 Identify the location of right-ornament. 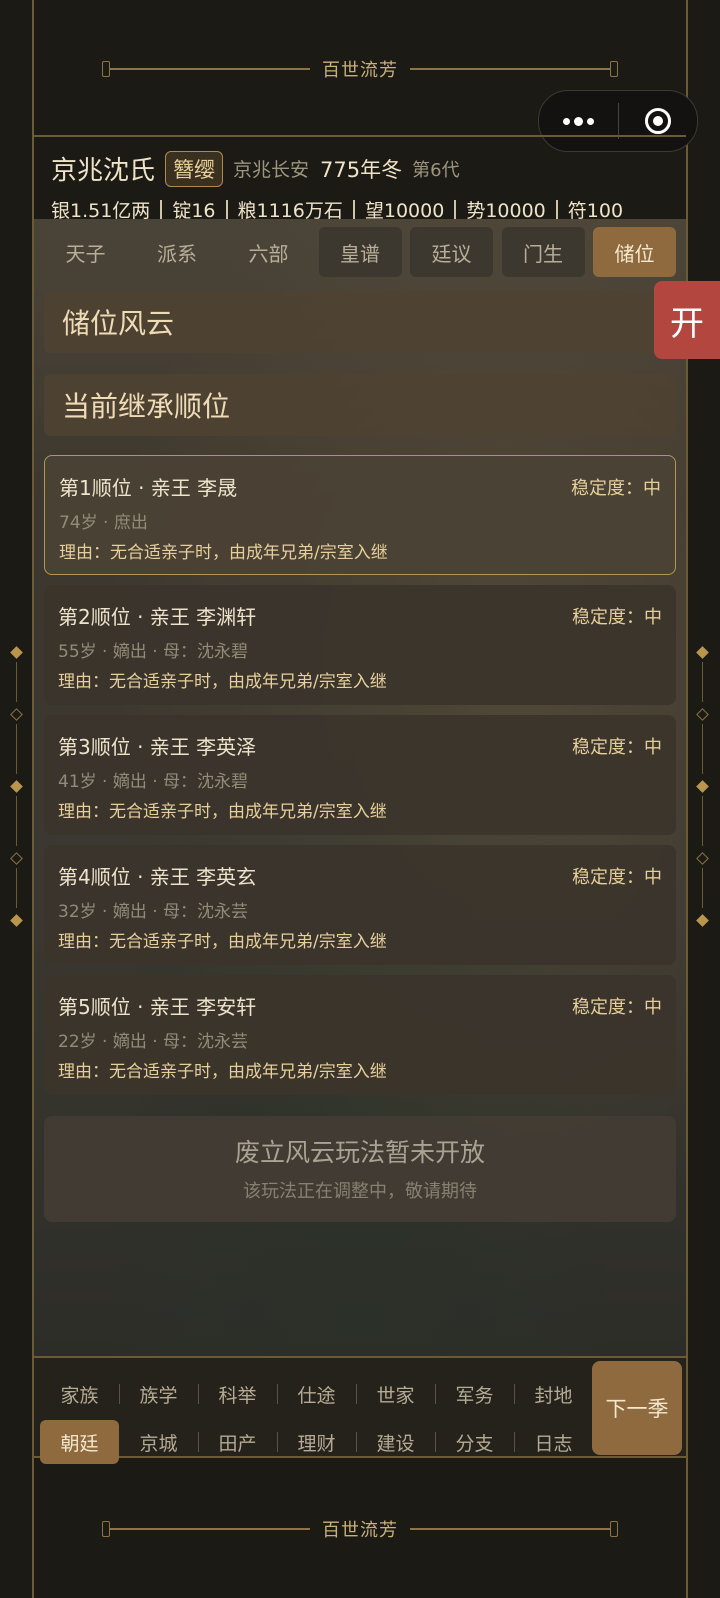
(703, 797).